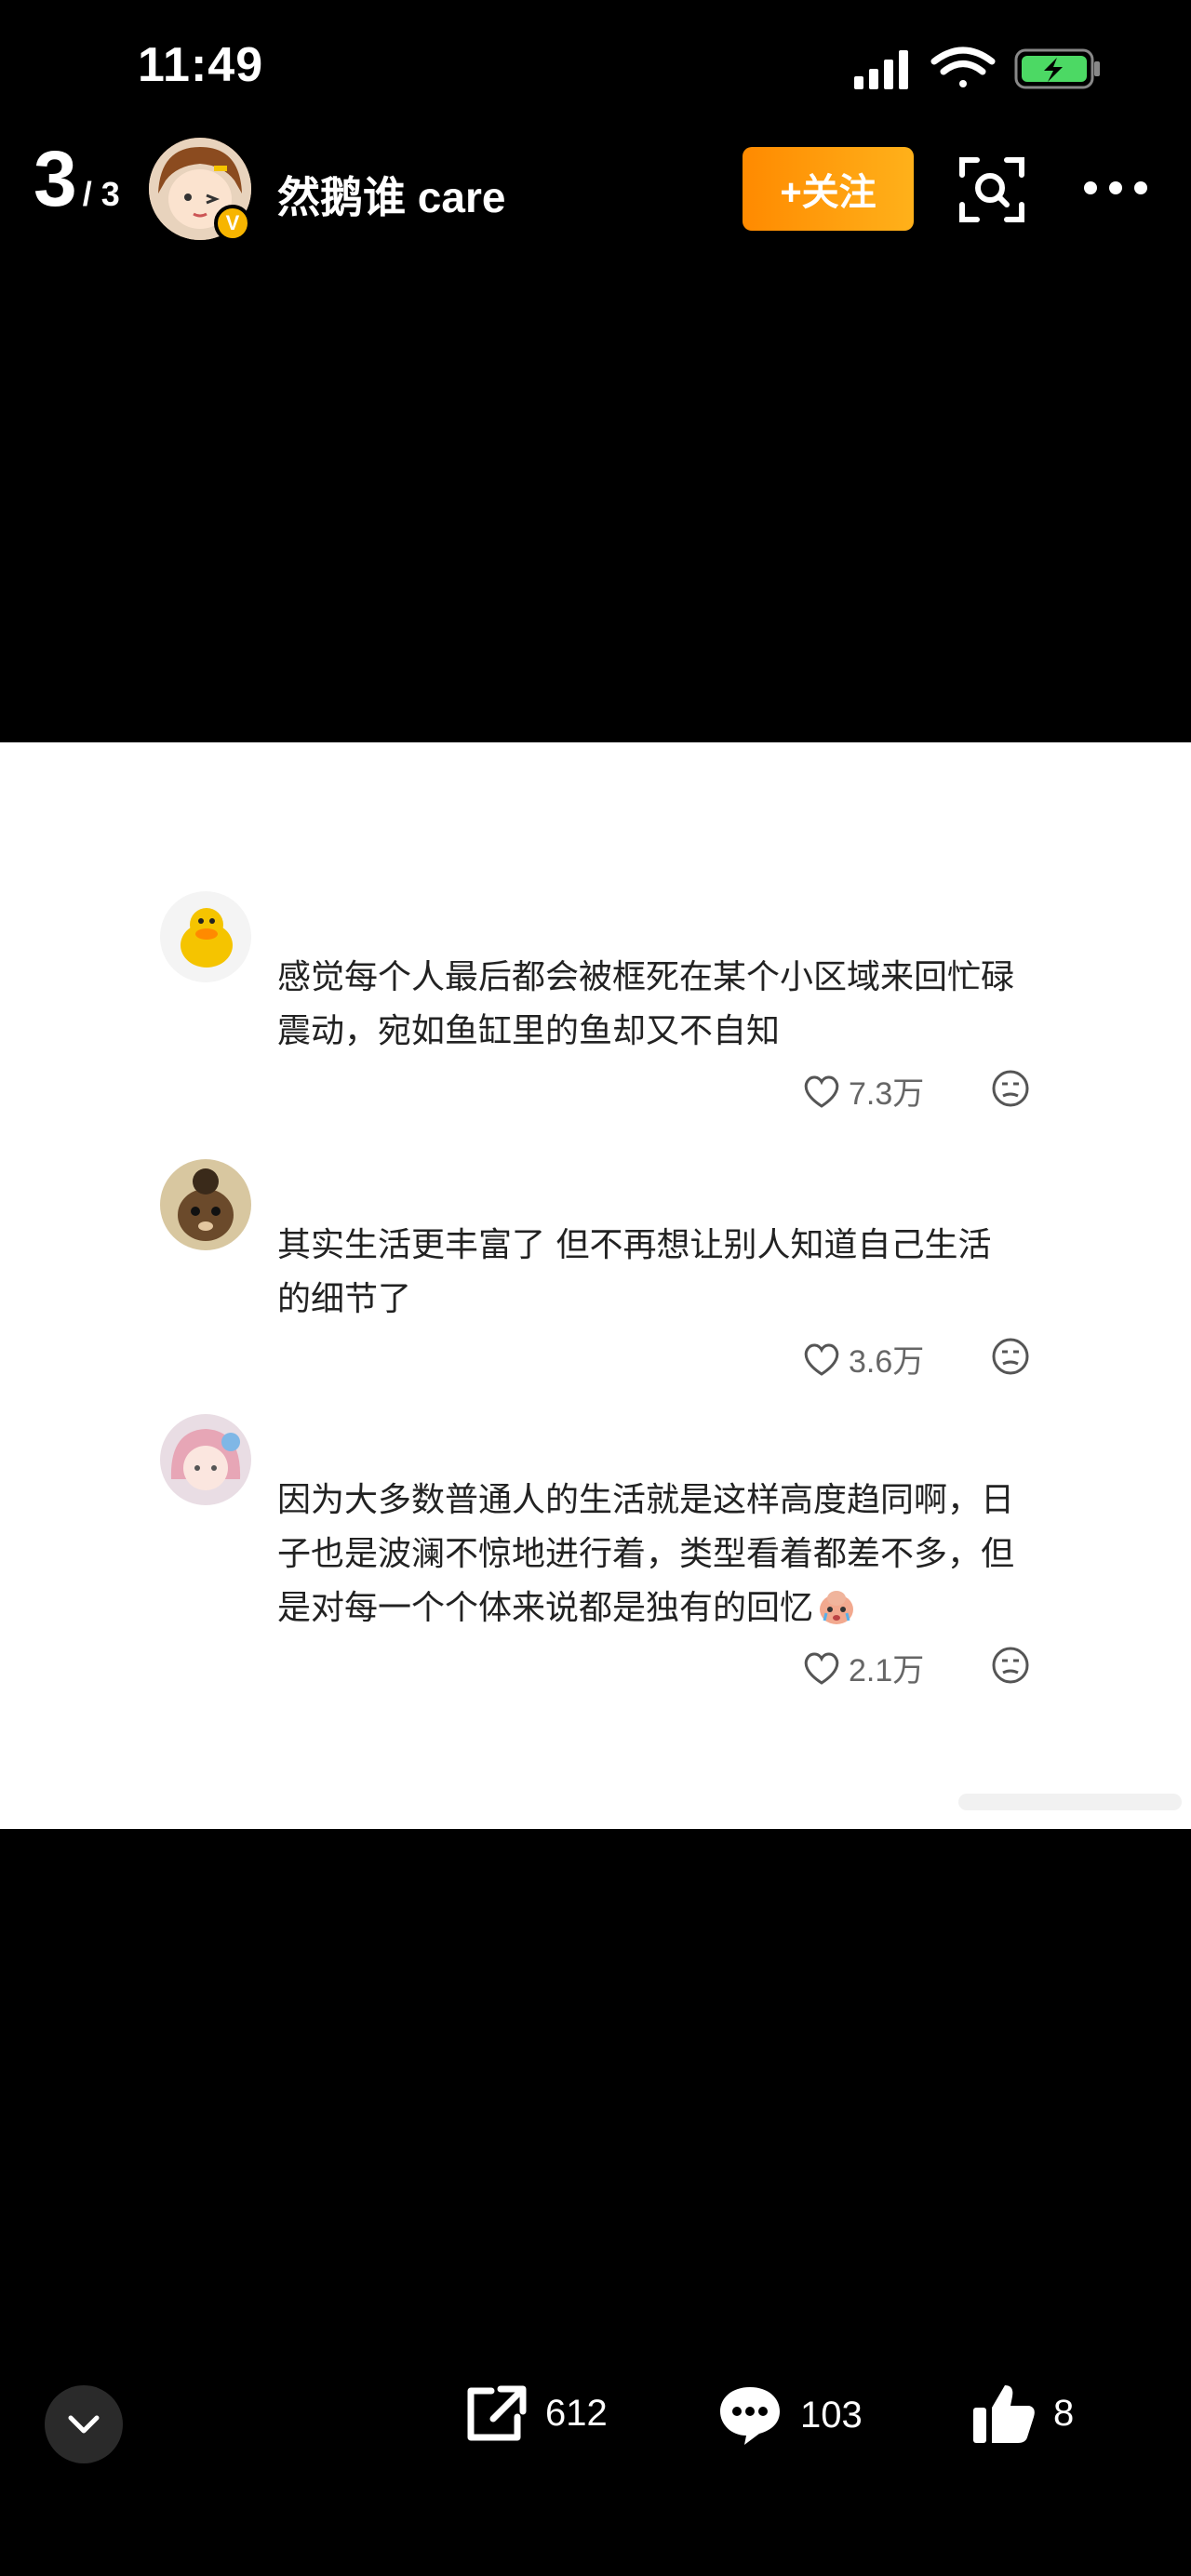  Describe the element at coordinates (750, 2416) in the screenshot. I see `comment-bubble-icon` at that location.